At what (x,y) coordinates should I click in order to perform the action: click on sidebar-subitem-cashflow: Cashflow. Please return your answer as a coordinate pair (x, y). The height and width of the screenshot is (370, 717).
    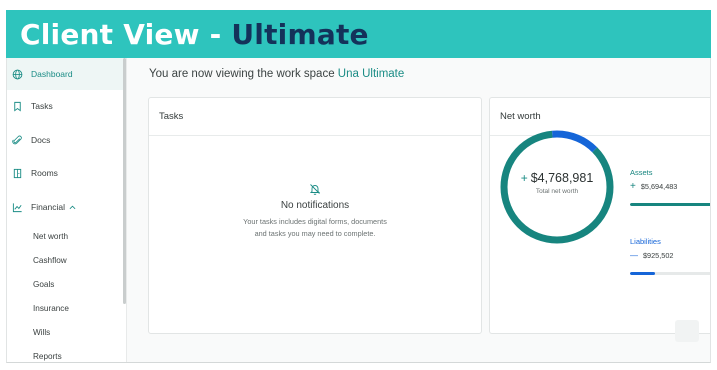
    Looking at the image, I should click on (50, 260).